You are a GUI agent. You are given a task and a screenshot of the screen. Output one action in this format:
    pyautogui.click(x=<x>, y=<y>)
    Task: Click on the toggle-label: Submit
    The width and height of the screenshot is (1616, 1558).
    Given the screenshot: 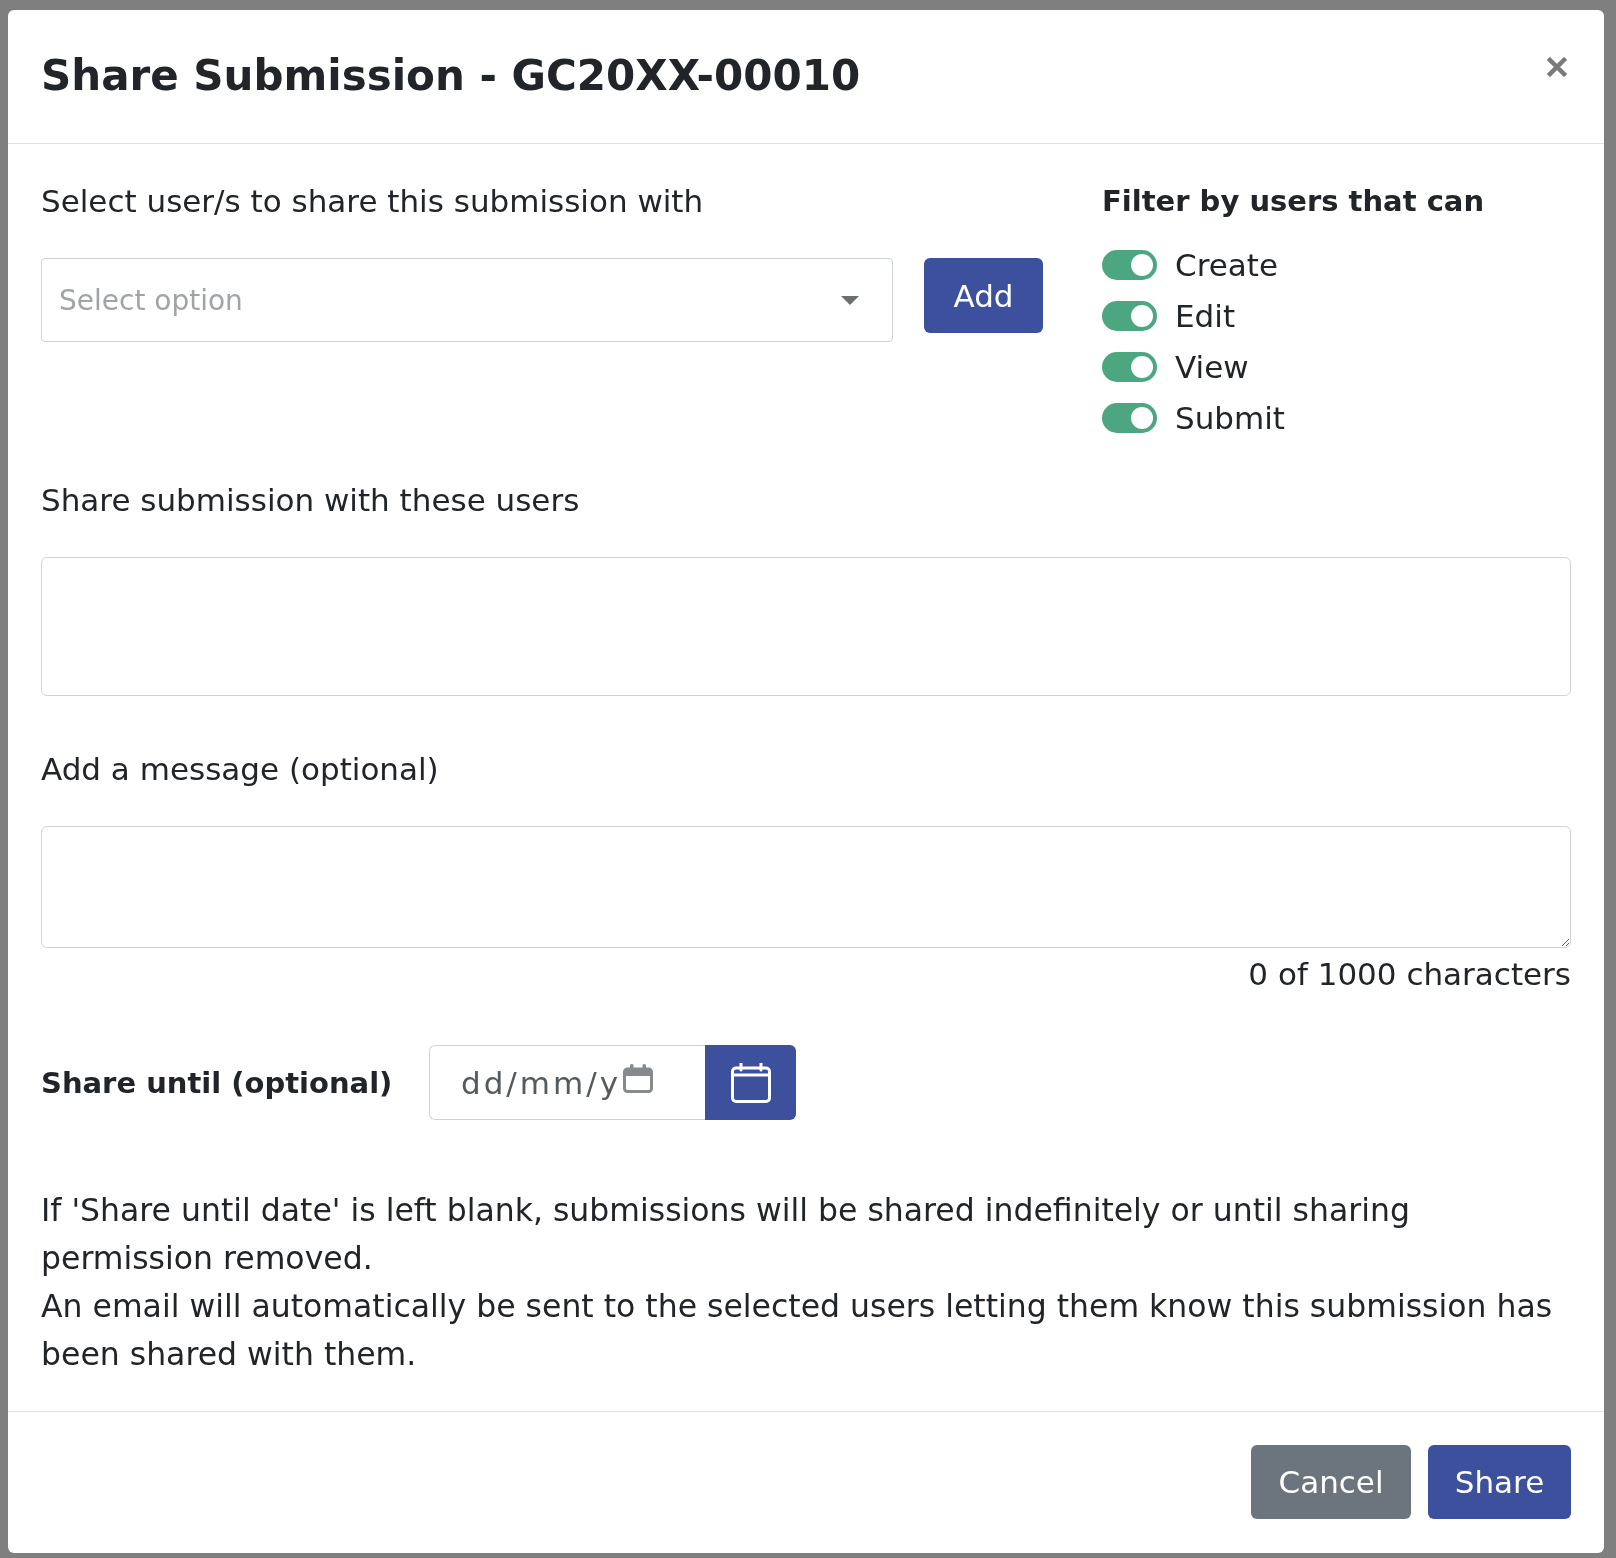 What is the action you would take?
    pyautogui.click(x=1230, y=417)
    